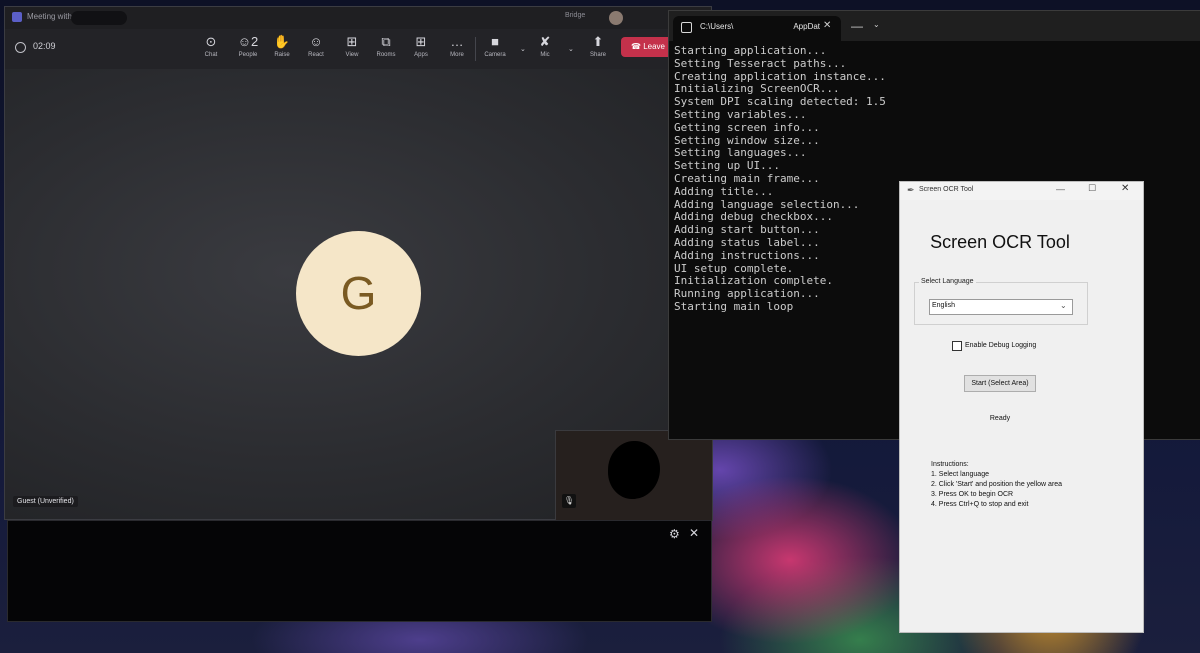 The image size is (1200, 653). Describe the element at coordinates (316, 41) in the screenshot. I see `smiley-icon: ☺` at that location.